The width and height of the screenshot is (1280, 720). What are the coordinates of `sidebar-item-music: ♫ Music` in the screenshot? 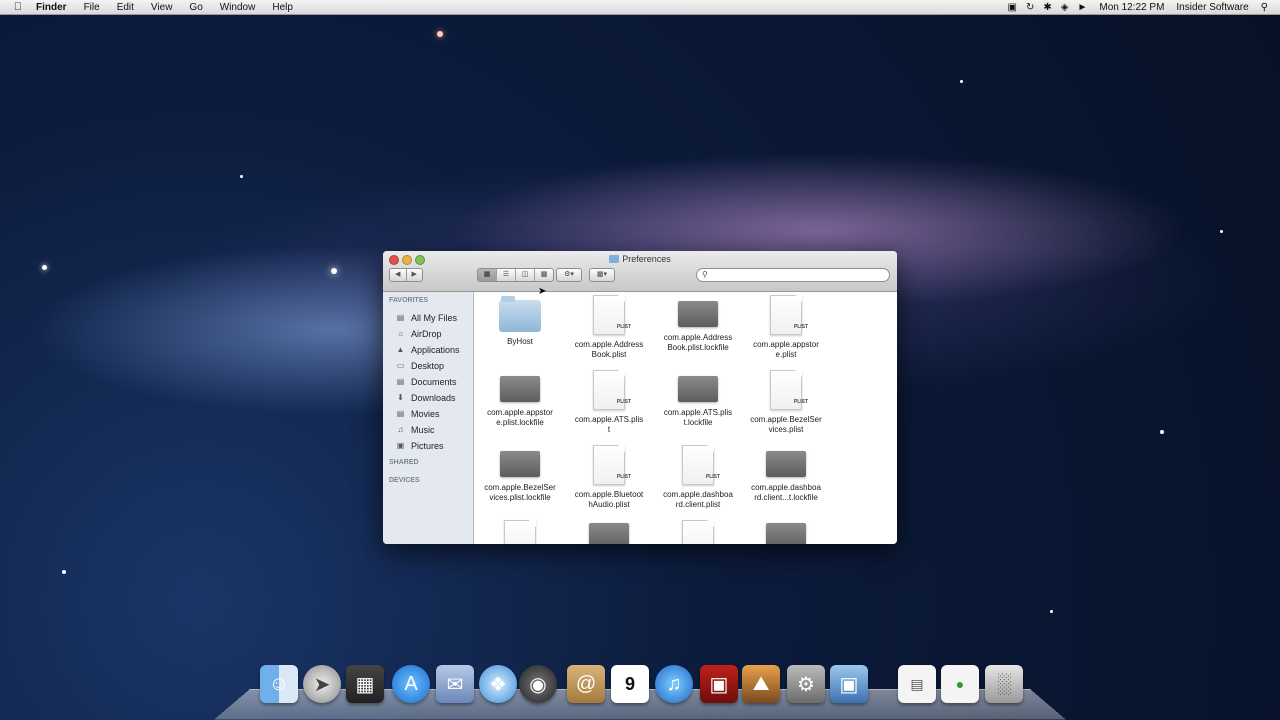 It's located at (428, 430).